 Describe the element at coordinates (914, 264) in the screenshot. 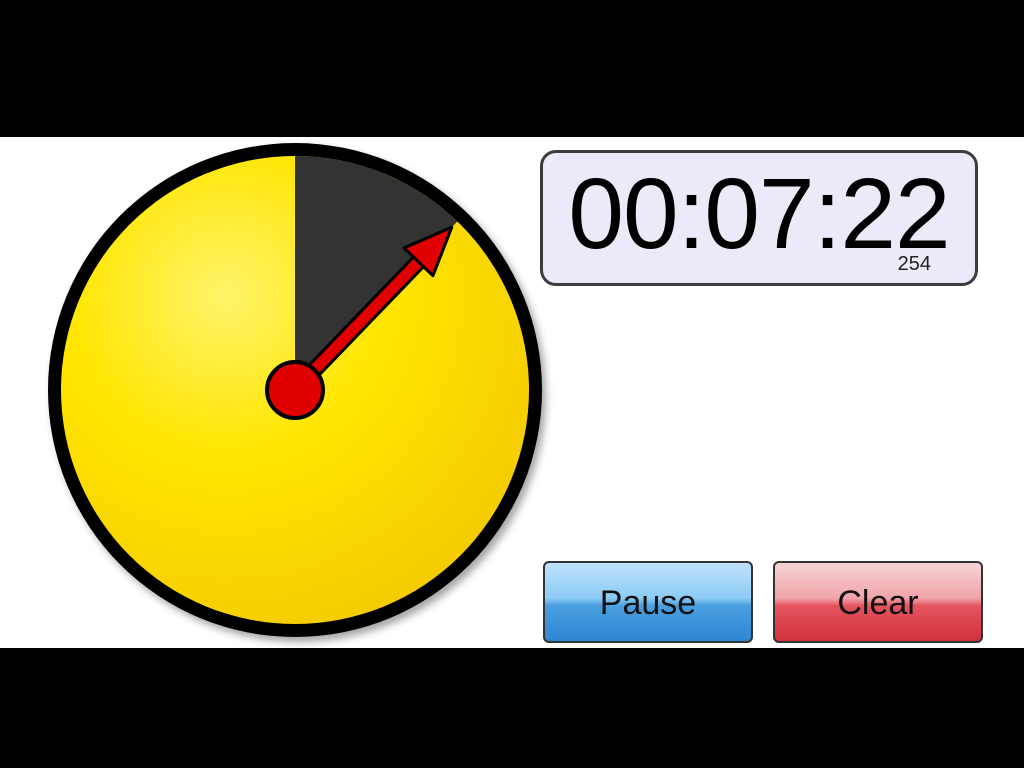

I see `sub-counter: 254` at that location.